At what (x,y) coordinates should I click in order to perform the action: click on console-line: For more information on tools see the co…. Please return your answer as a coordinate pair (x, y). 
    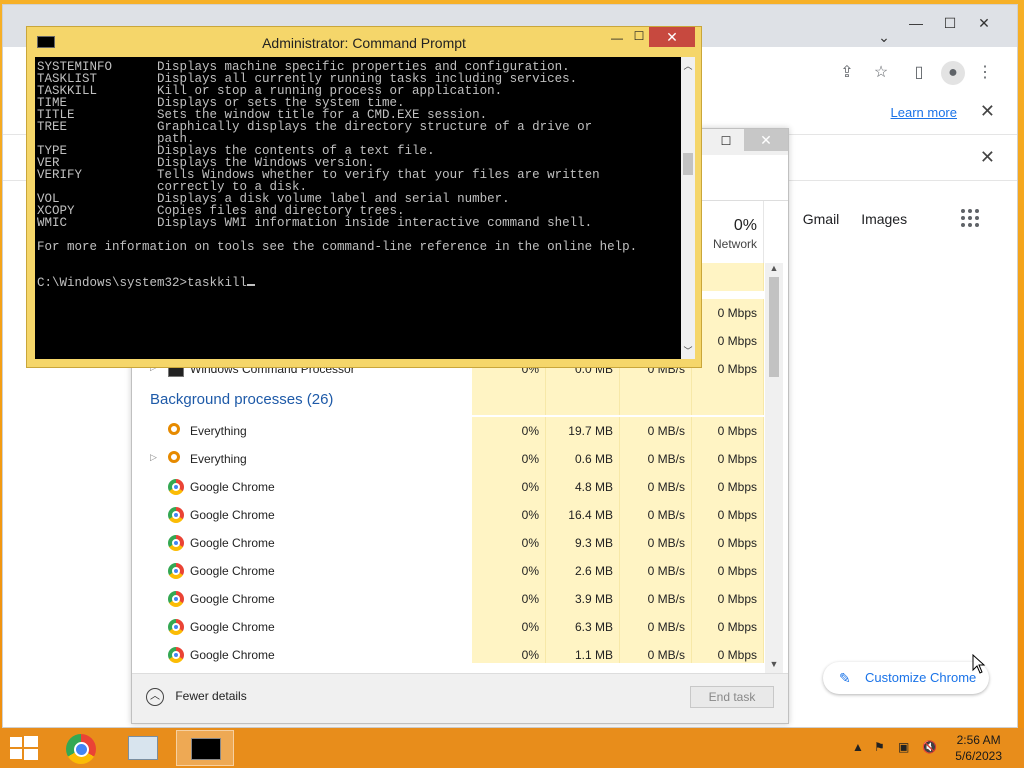
    Looking at the image, I should click on (337, 247).